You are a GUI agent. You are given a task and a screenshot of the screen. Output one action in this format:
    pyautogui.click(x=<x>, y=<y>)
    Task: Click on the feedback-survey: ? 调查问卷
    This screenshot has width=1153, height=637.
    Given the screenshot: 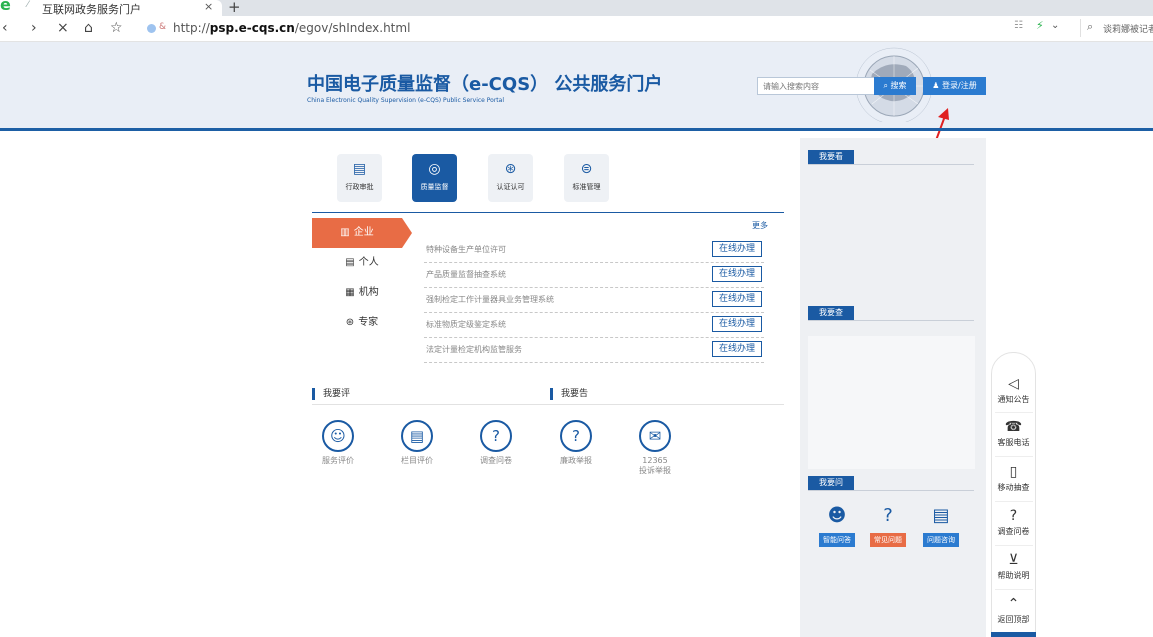 What is the action you would take?
    pyautogui.click(x=496, y=443)
    